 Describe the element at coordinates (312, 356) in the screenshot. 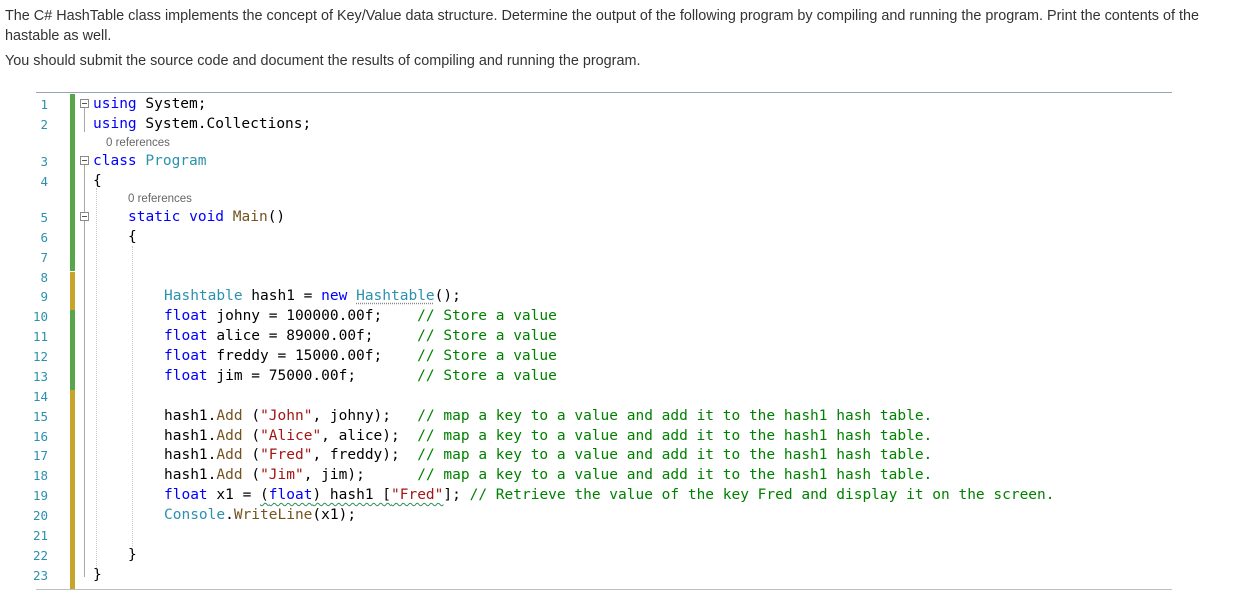

I see `freddy-declaration: freddy = 15000.00f;` at that location.